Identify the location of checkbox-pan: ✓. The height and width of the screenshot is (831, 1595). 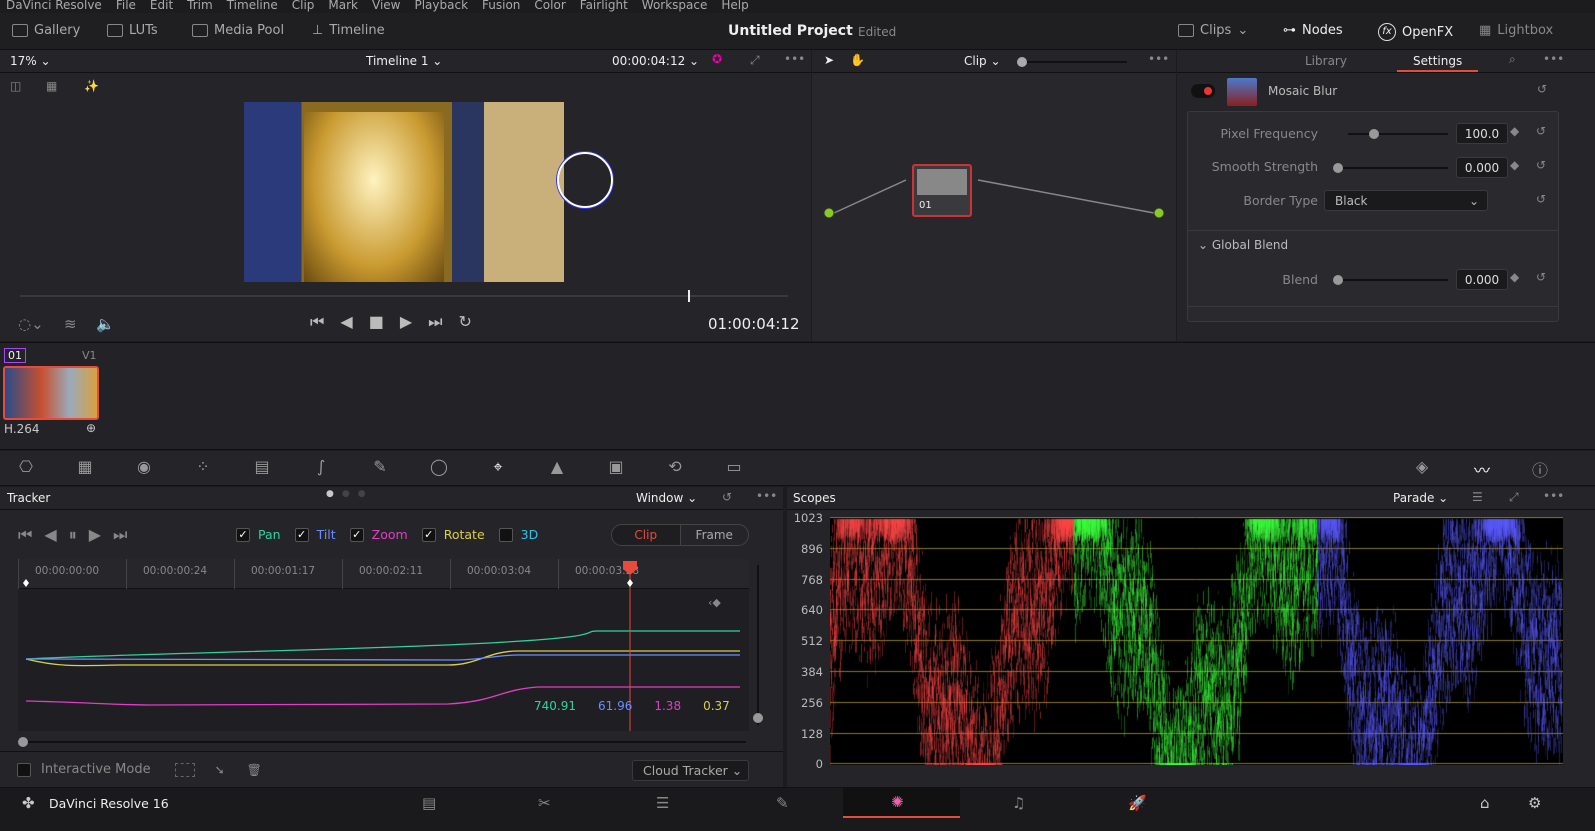
(243, 534).